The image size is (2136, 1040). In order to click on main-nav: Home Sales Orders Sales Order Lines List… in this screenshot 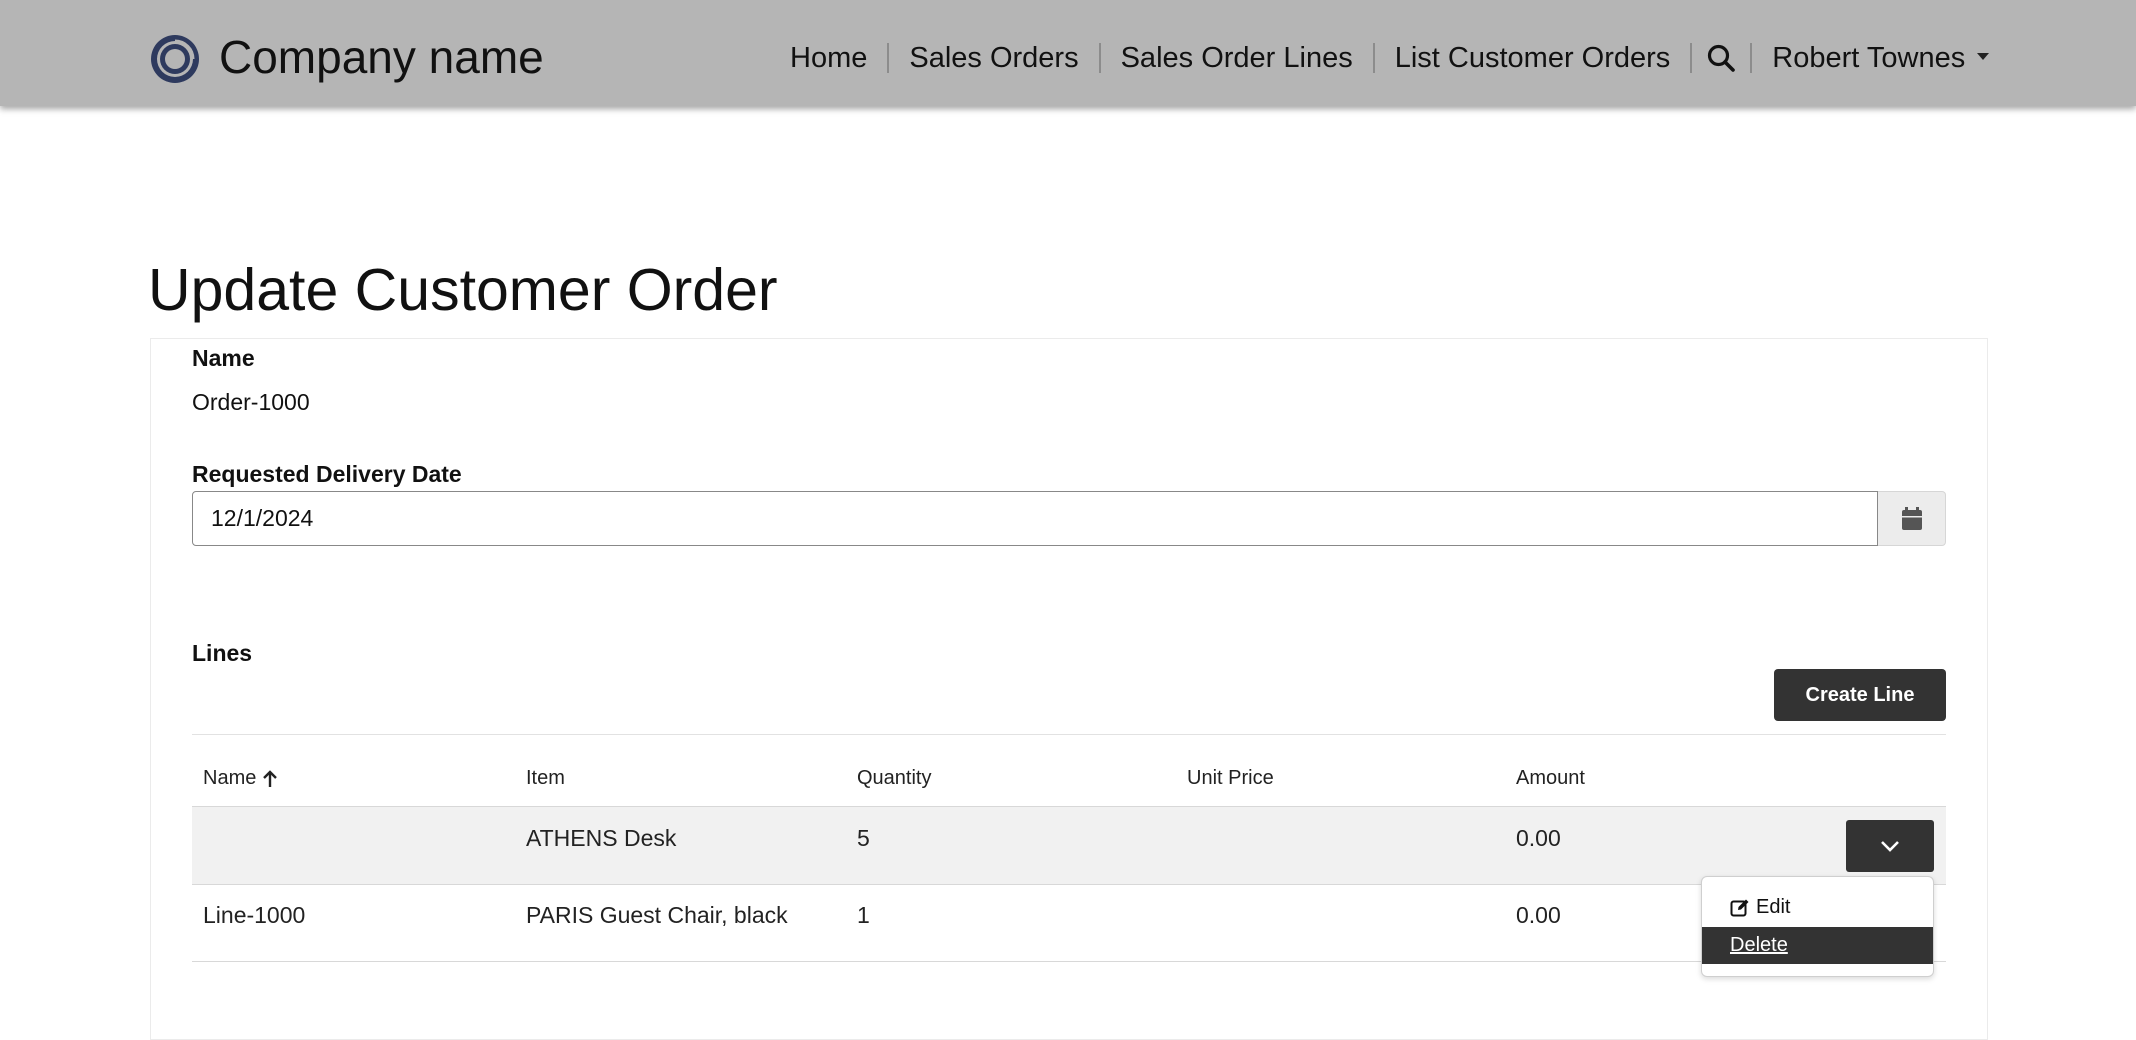, I will do `click(1389, 58)`.